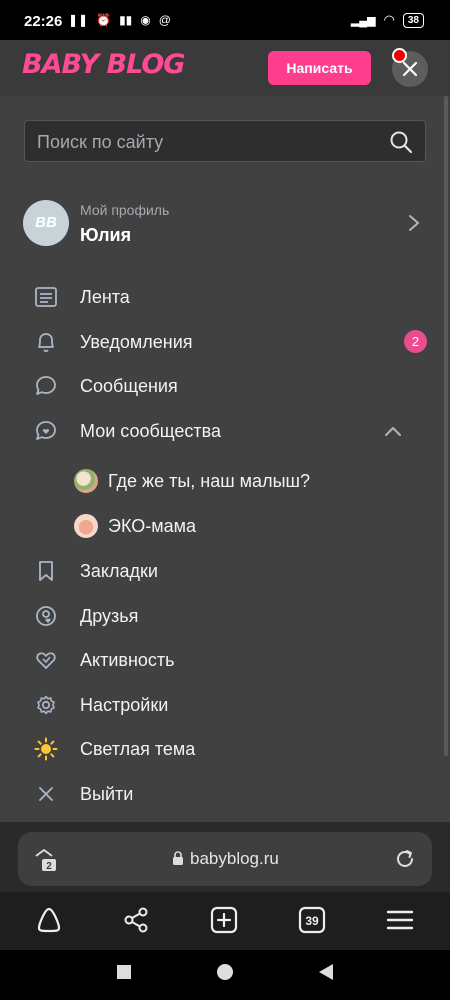  What do you see at coordinates (401, 142) in the screenshot?
I see `search-icon` at bounding box center [401, 142].